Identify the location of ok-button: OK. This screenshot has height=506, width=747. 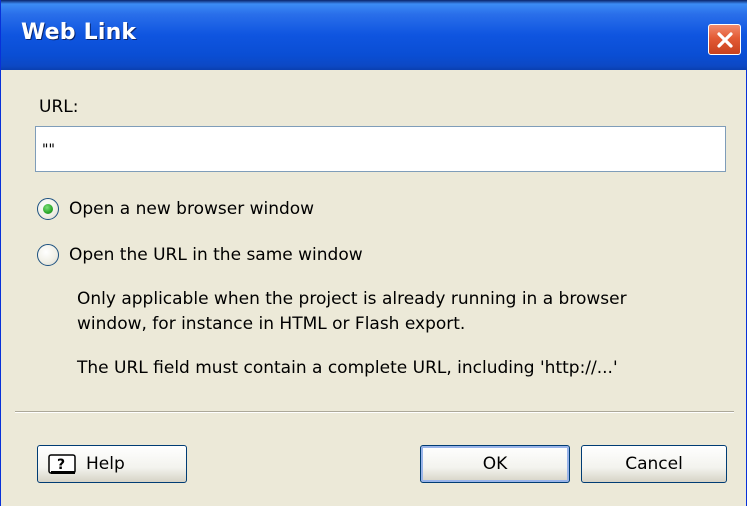
(495, 464).